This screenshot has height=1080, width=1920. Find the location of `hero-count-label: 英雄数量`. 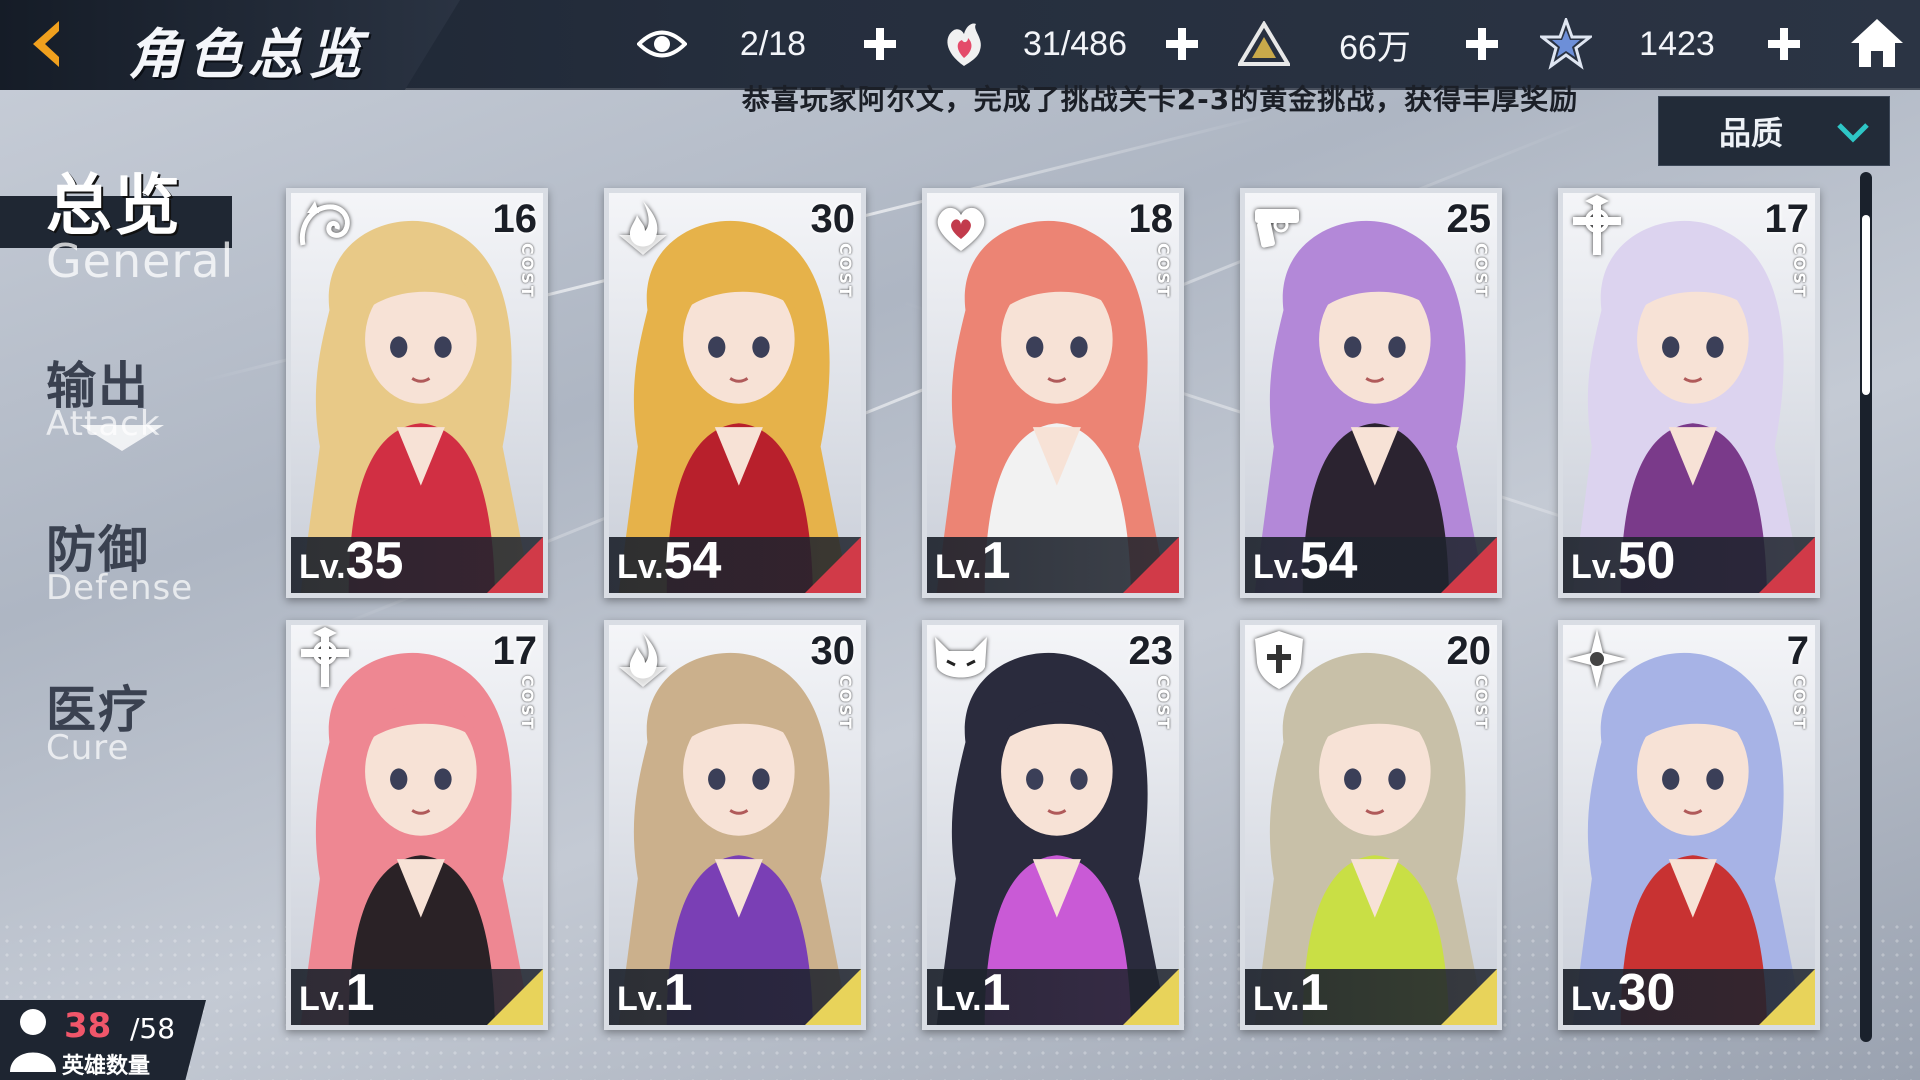

hero-count-label: 英雄数量 is located at coordinates (106, 1066).